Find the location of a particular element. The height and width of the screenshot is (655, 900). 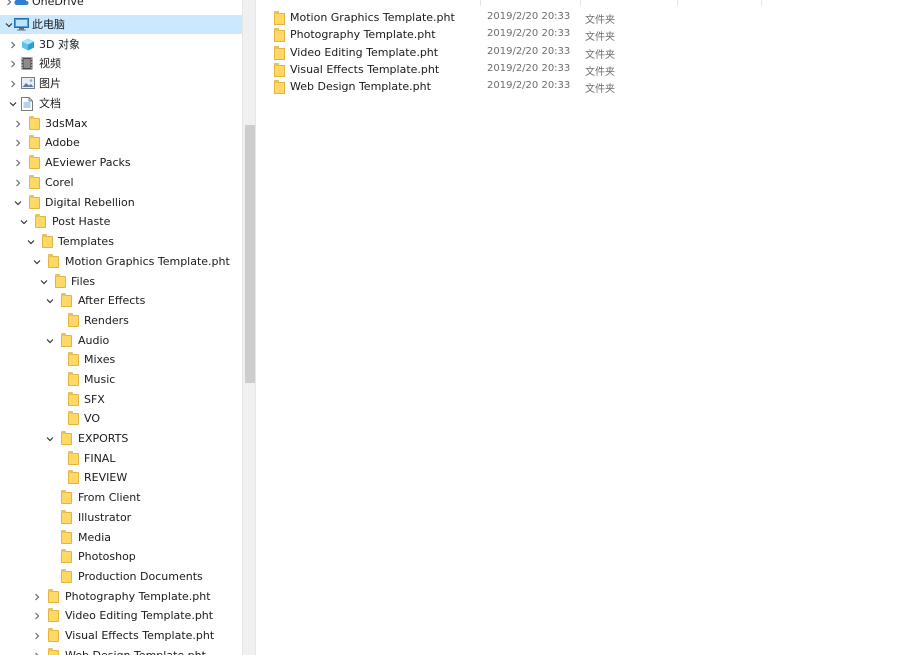

file-name: Visual Effects Template.pht is located at coordinates (365, 69).